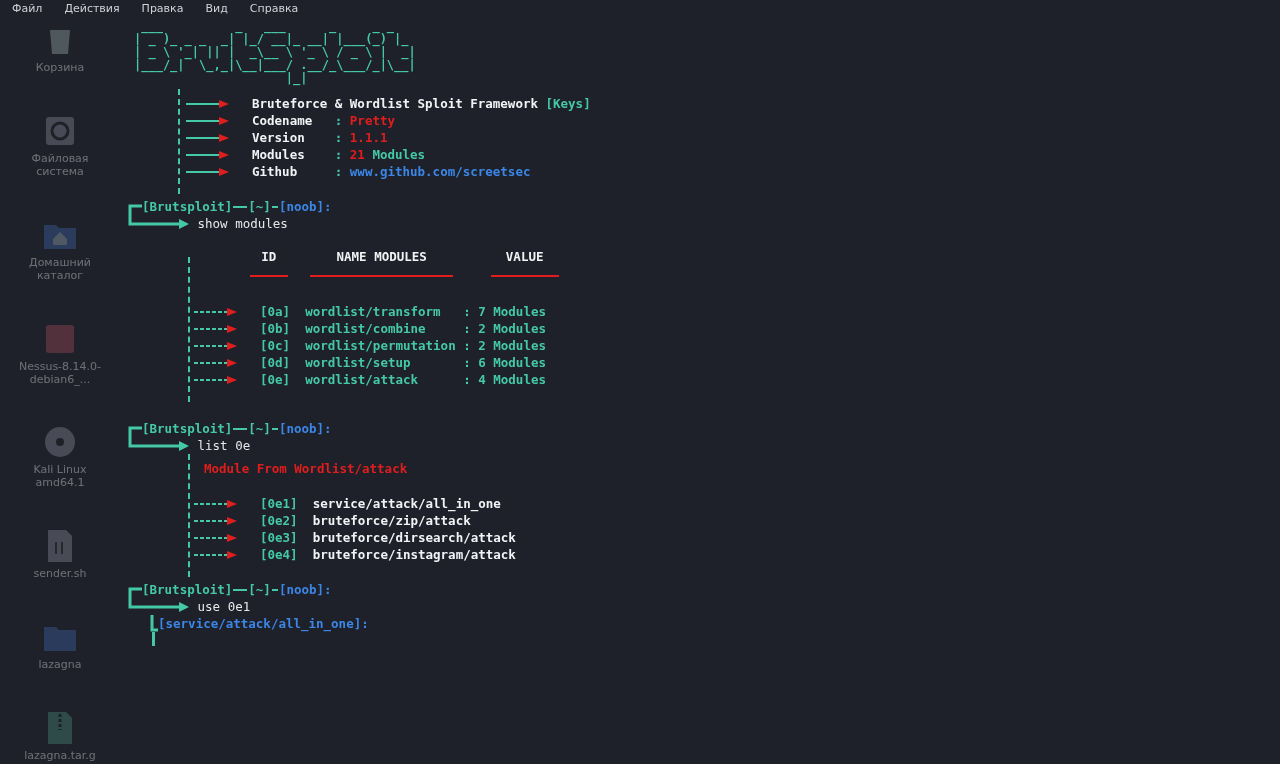  What do you see at coordinates (269, 262) in the screenshot?
I see `column-header: ID` at bounding box center [269, 262].